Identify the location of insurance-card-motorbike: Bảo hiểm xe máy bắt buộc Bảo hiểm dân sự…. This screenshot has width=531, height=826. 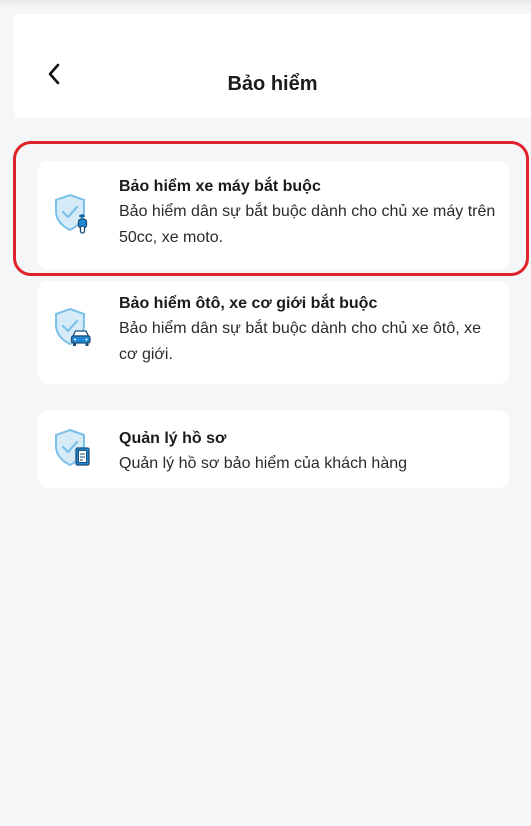
(273, 215).